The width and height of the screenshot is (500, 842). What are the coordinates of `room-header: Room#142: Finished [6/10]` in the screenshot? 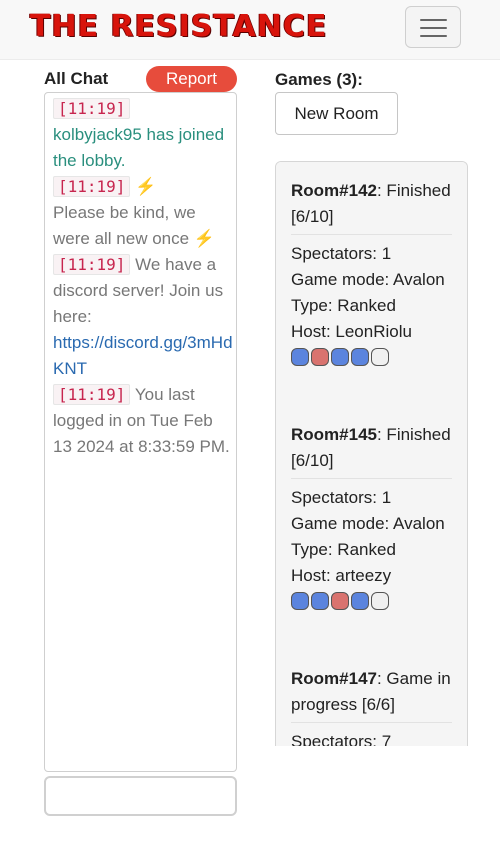 It's located at (371, 206).